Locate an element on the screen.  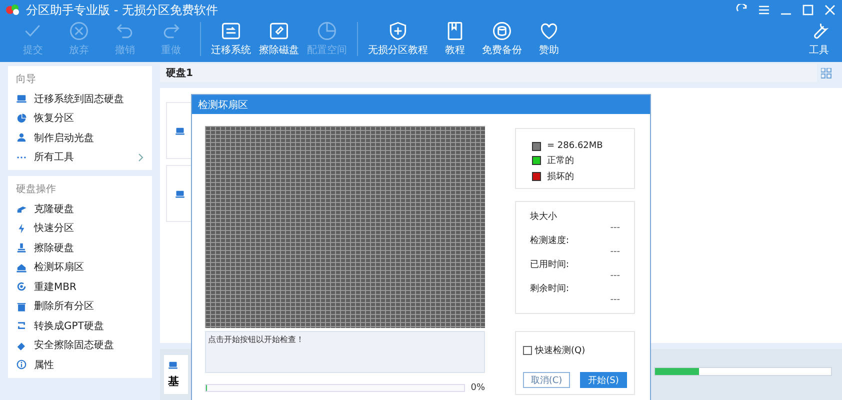
app-logo-icon is located at coordinates (13, 10).